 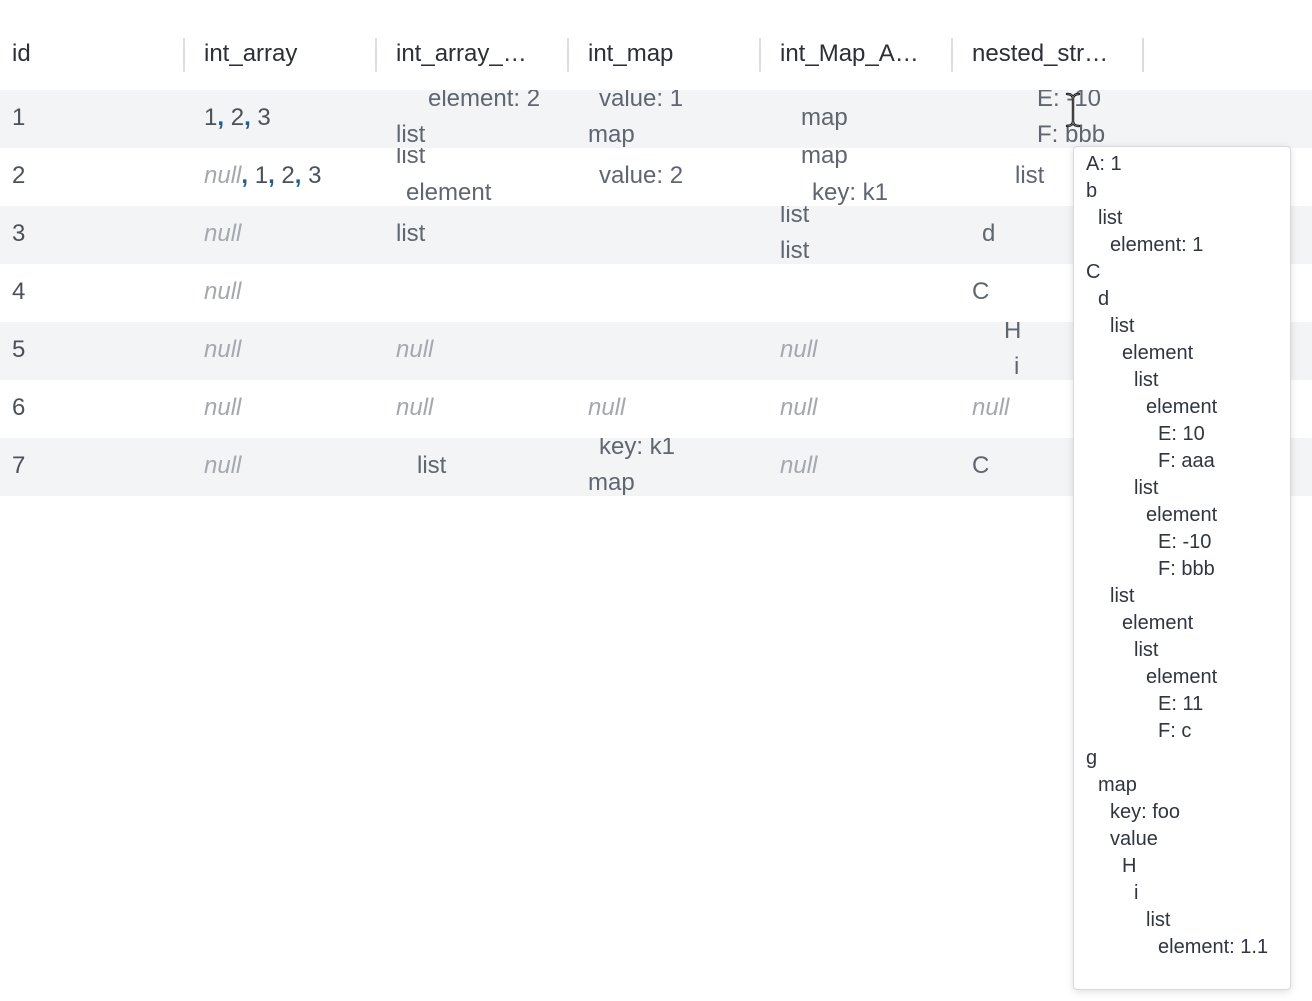 I want to click on tooltip-line: element: 1.1, so click(x=1213, y=947).